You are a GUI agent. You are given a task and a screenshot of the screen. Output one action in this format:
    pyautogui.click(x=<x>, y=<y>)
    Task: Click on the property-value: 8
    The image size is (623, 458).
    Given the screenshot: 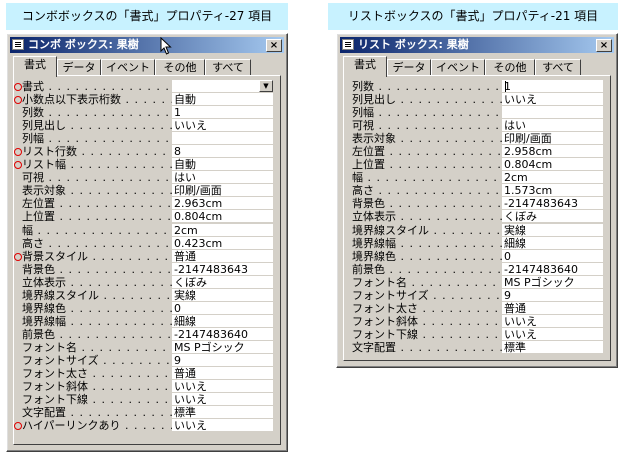 What is the action you would take?
    pyautogui.click(x=222, y=152)
    